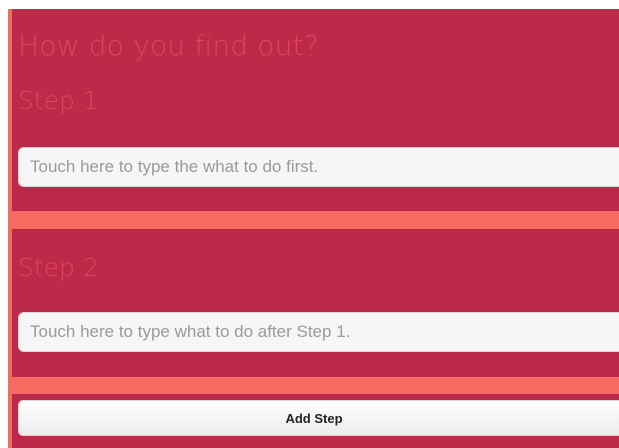 The height and width of the screenshot is (448, 619). What do you see at coordinates (318, 332) in the screenshot?
I see `step-2-input` at bounding box center [318, 332].